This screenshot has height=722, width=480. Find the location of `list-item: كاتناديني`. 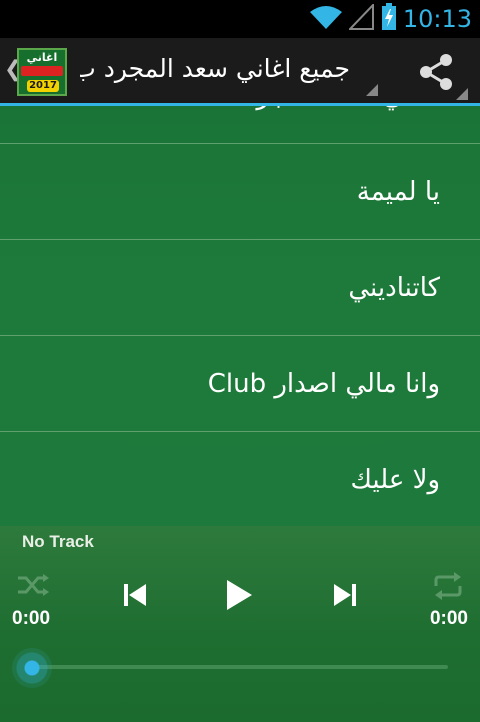

list-item: كاتناديني is located at coordinates (240, 288).